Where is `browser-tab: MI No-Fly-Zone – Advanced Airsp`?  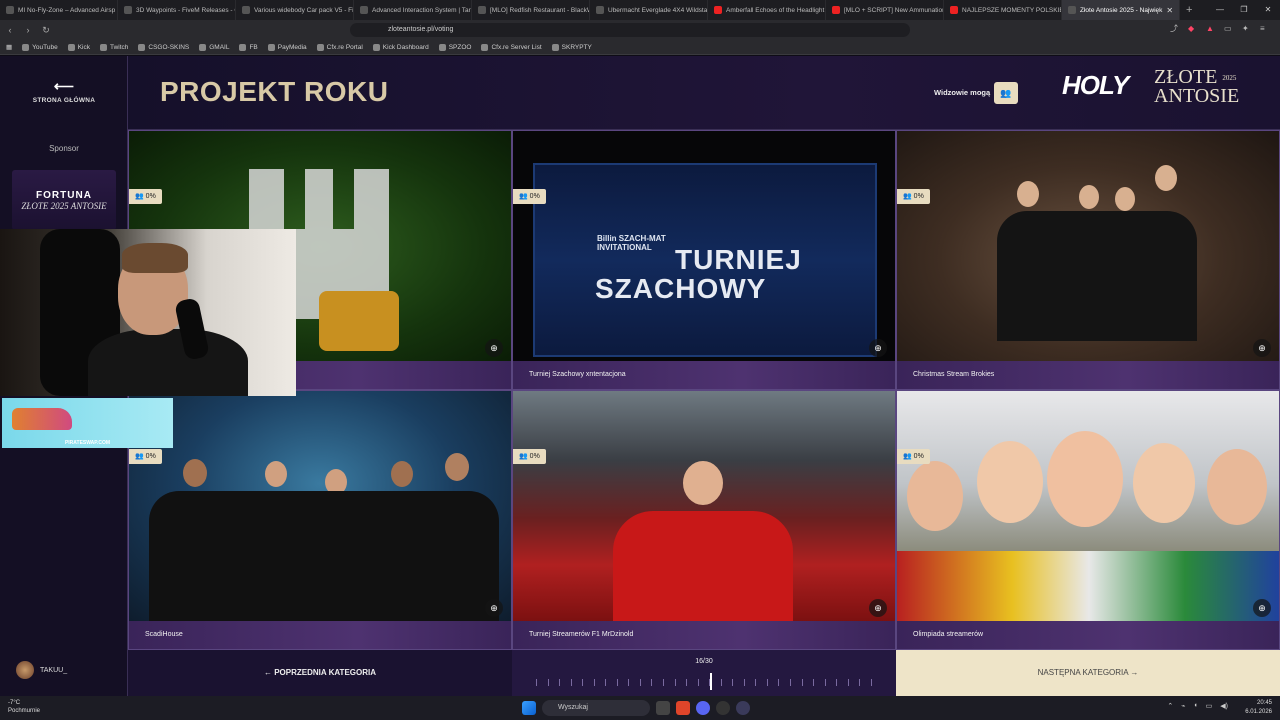 browser-tab: MI No-Fly-Zone – Advanced Airsp is located at coordinates (59, 10).